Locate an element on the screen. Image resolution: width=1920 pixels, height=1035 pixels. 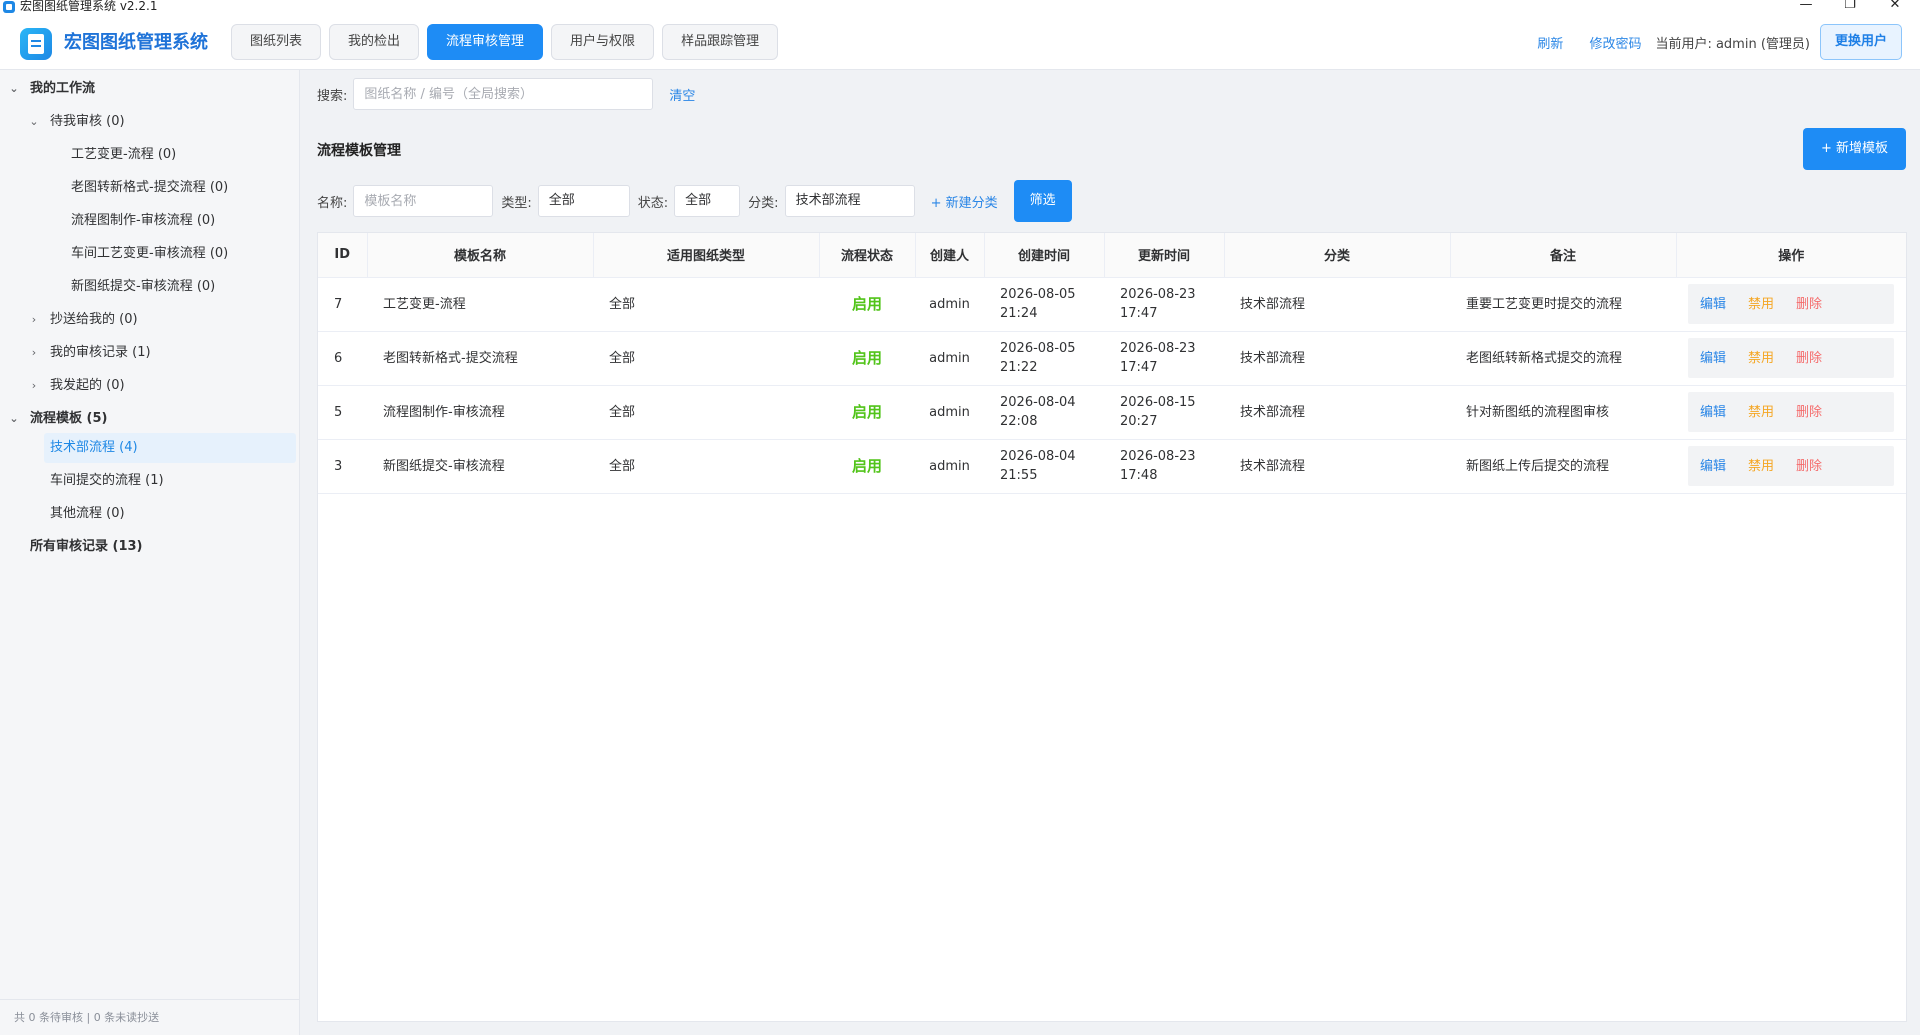
column-header-note: 备注 is located at coordinates (1563, 255).